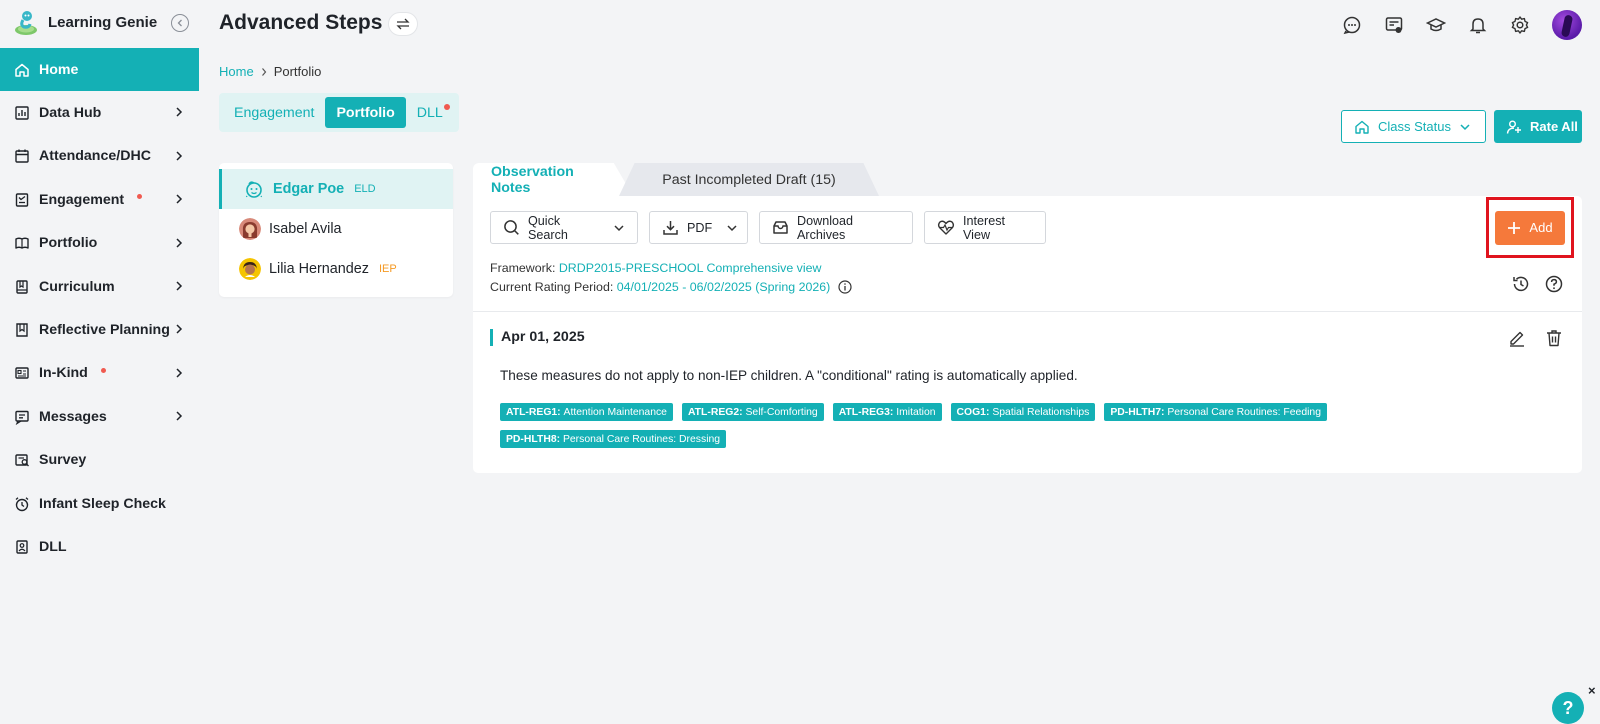 The height and width of the screenshot is (724, 1600). I want to click on note-date: Apr 01, 2025, so click(537, 337).